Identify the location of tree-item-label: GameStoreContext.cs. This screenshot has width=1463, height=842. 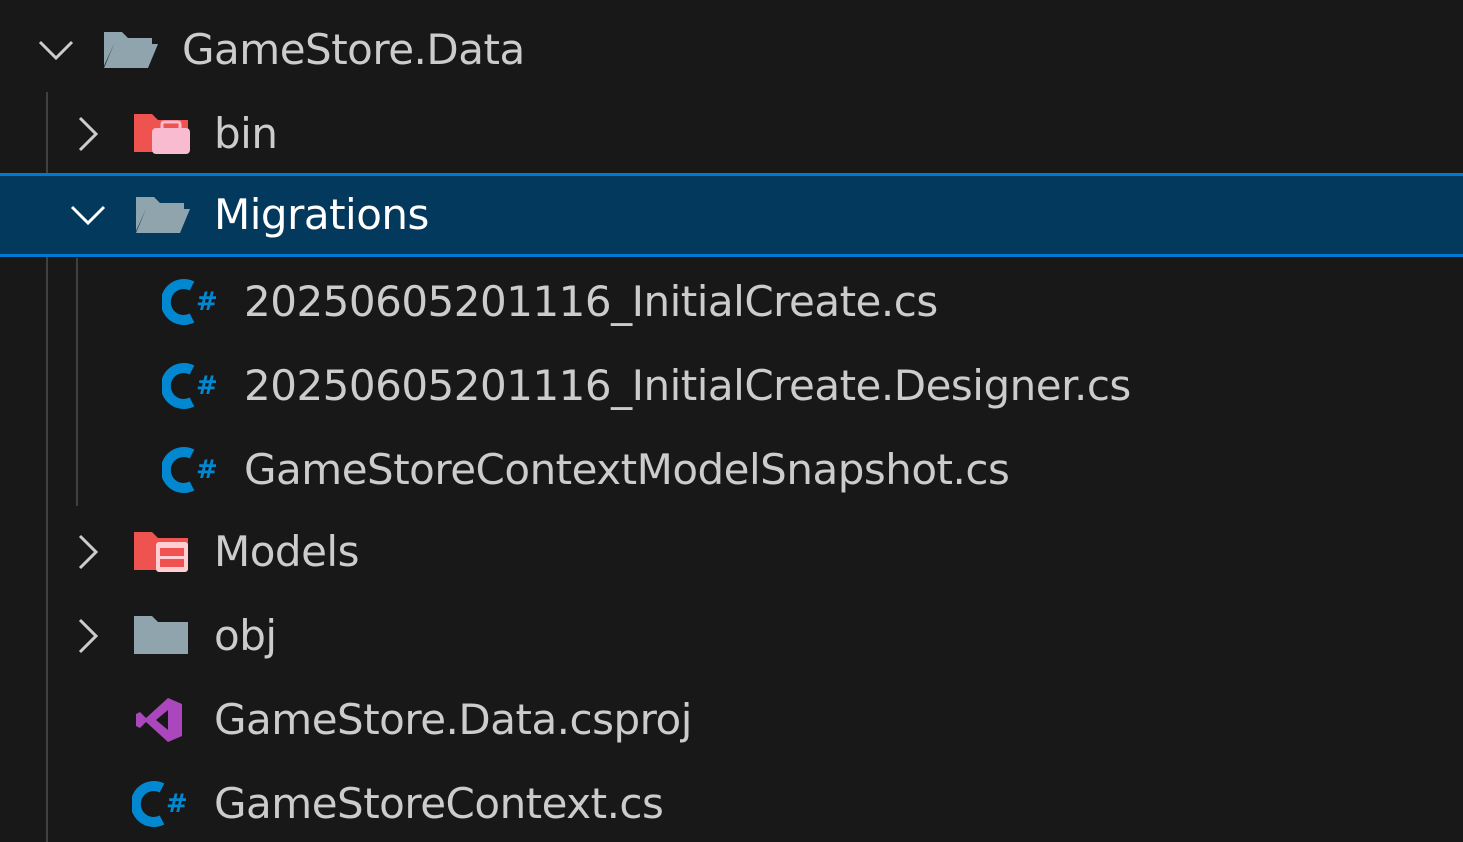
(439, 803).